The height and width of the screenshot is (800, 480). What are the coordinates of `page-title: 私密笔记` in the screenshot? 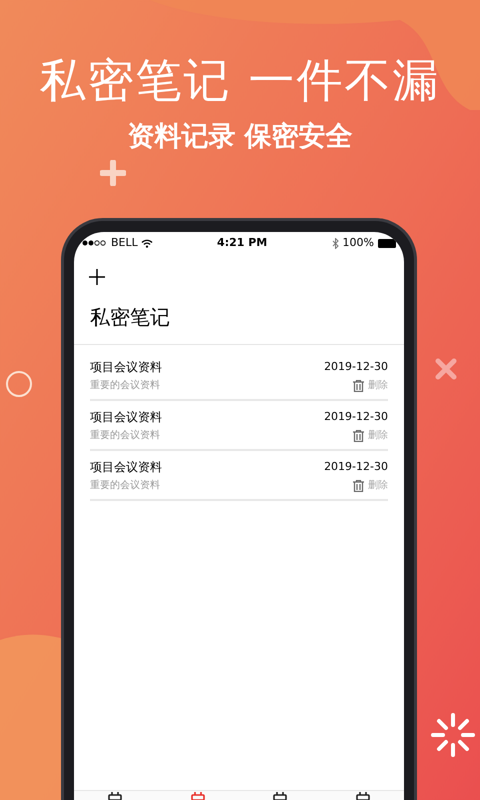 It's located at (130, 317).